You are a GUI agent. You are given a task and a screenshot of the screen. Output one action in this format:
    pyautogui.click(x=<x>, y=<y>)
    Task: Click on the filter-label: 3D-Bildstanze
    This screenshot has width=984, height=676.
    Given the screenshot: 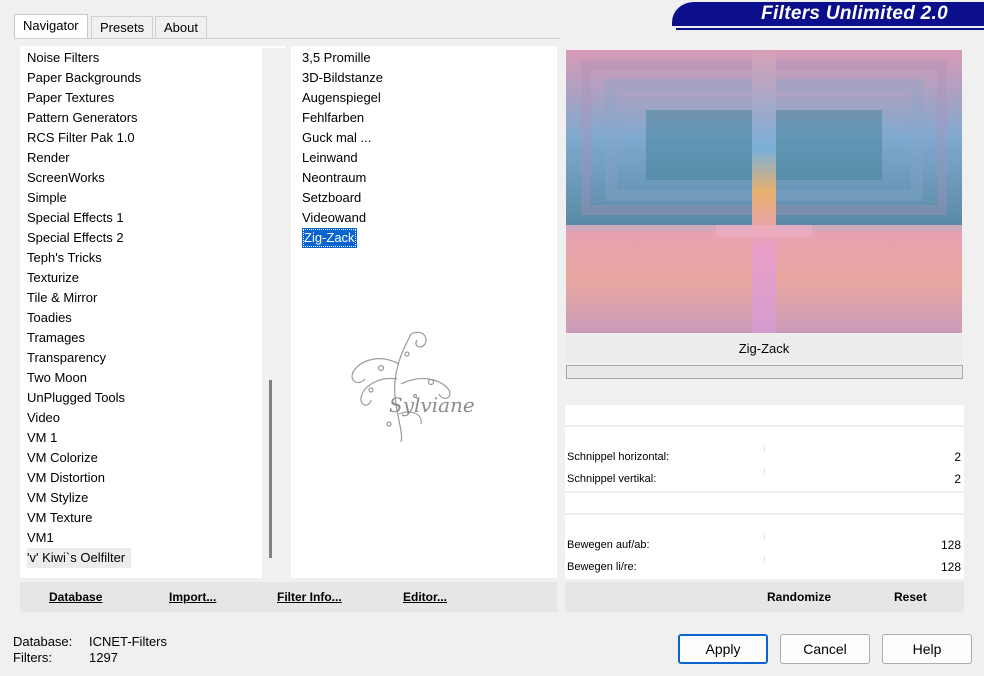 What is the action you would take?
    pyautogui.click(x=342, y=77)
    